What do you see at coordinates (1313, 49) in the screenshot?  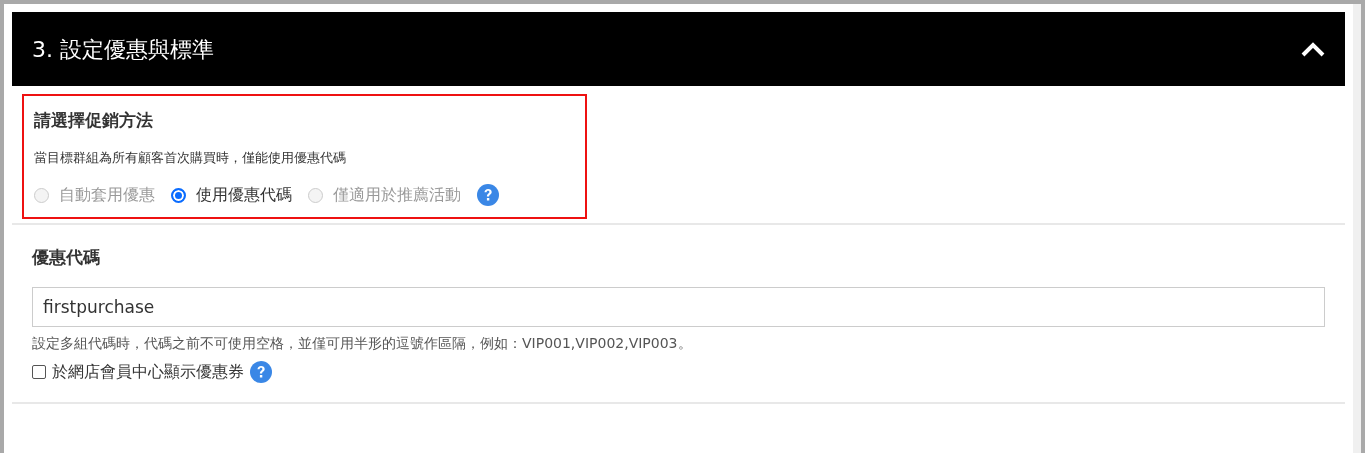 I see `chevron-up-icon` at bounding box center [1313, 49].